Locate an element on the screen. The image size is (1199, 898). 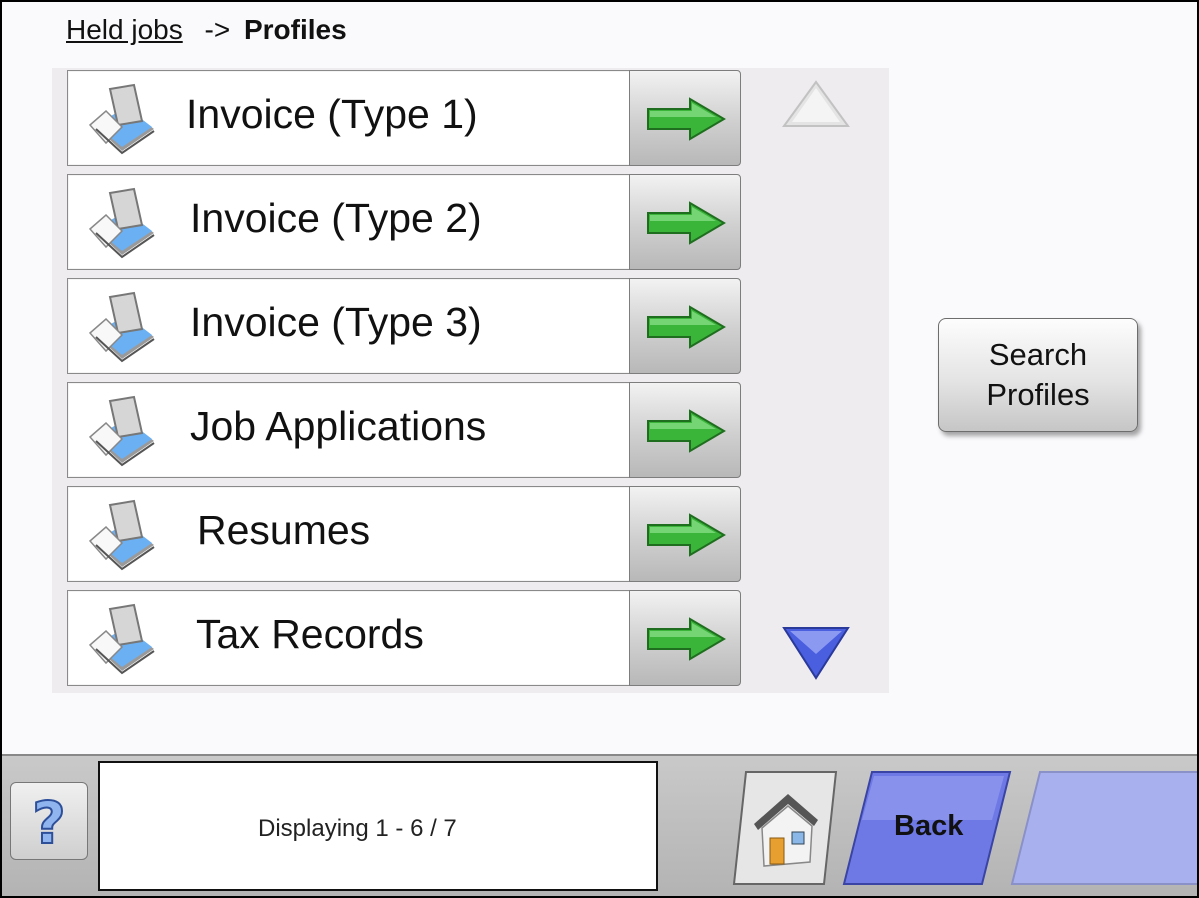
profile-row-button: Job Applications is located at coordinates (348, 430).